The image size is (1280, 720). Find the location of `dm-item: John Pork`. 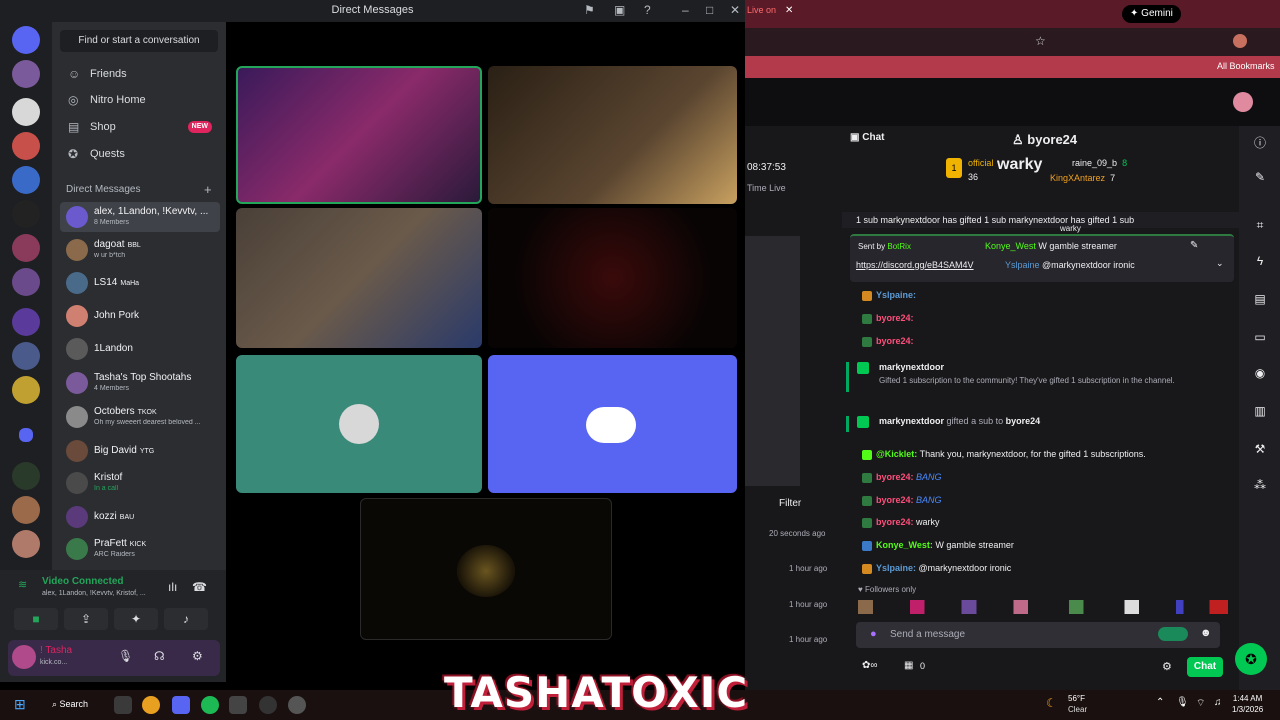

dm-item: John Pork is located at coordinates (140, 316).